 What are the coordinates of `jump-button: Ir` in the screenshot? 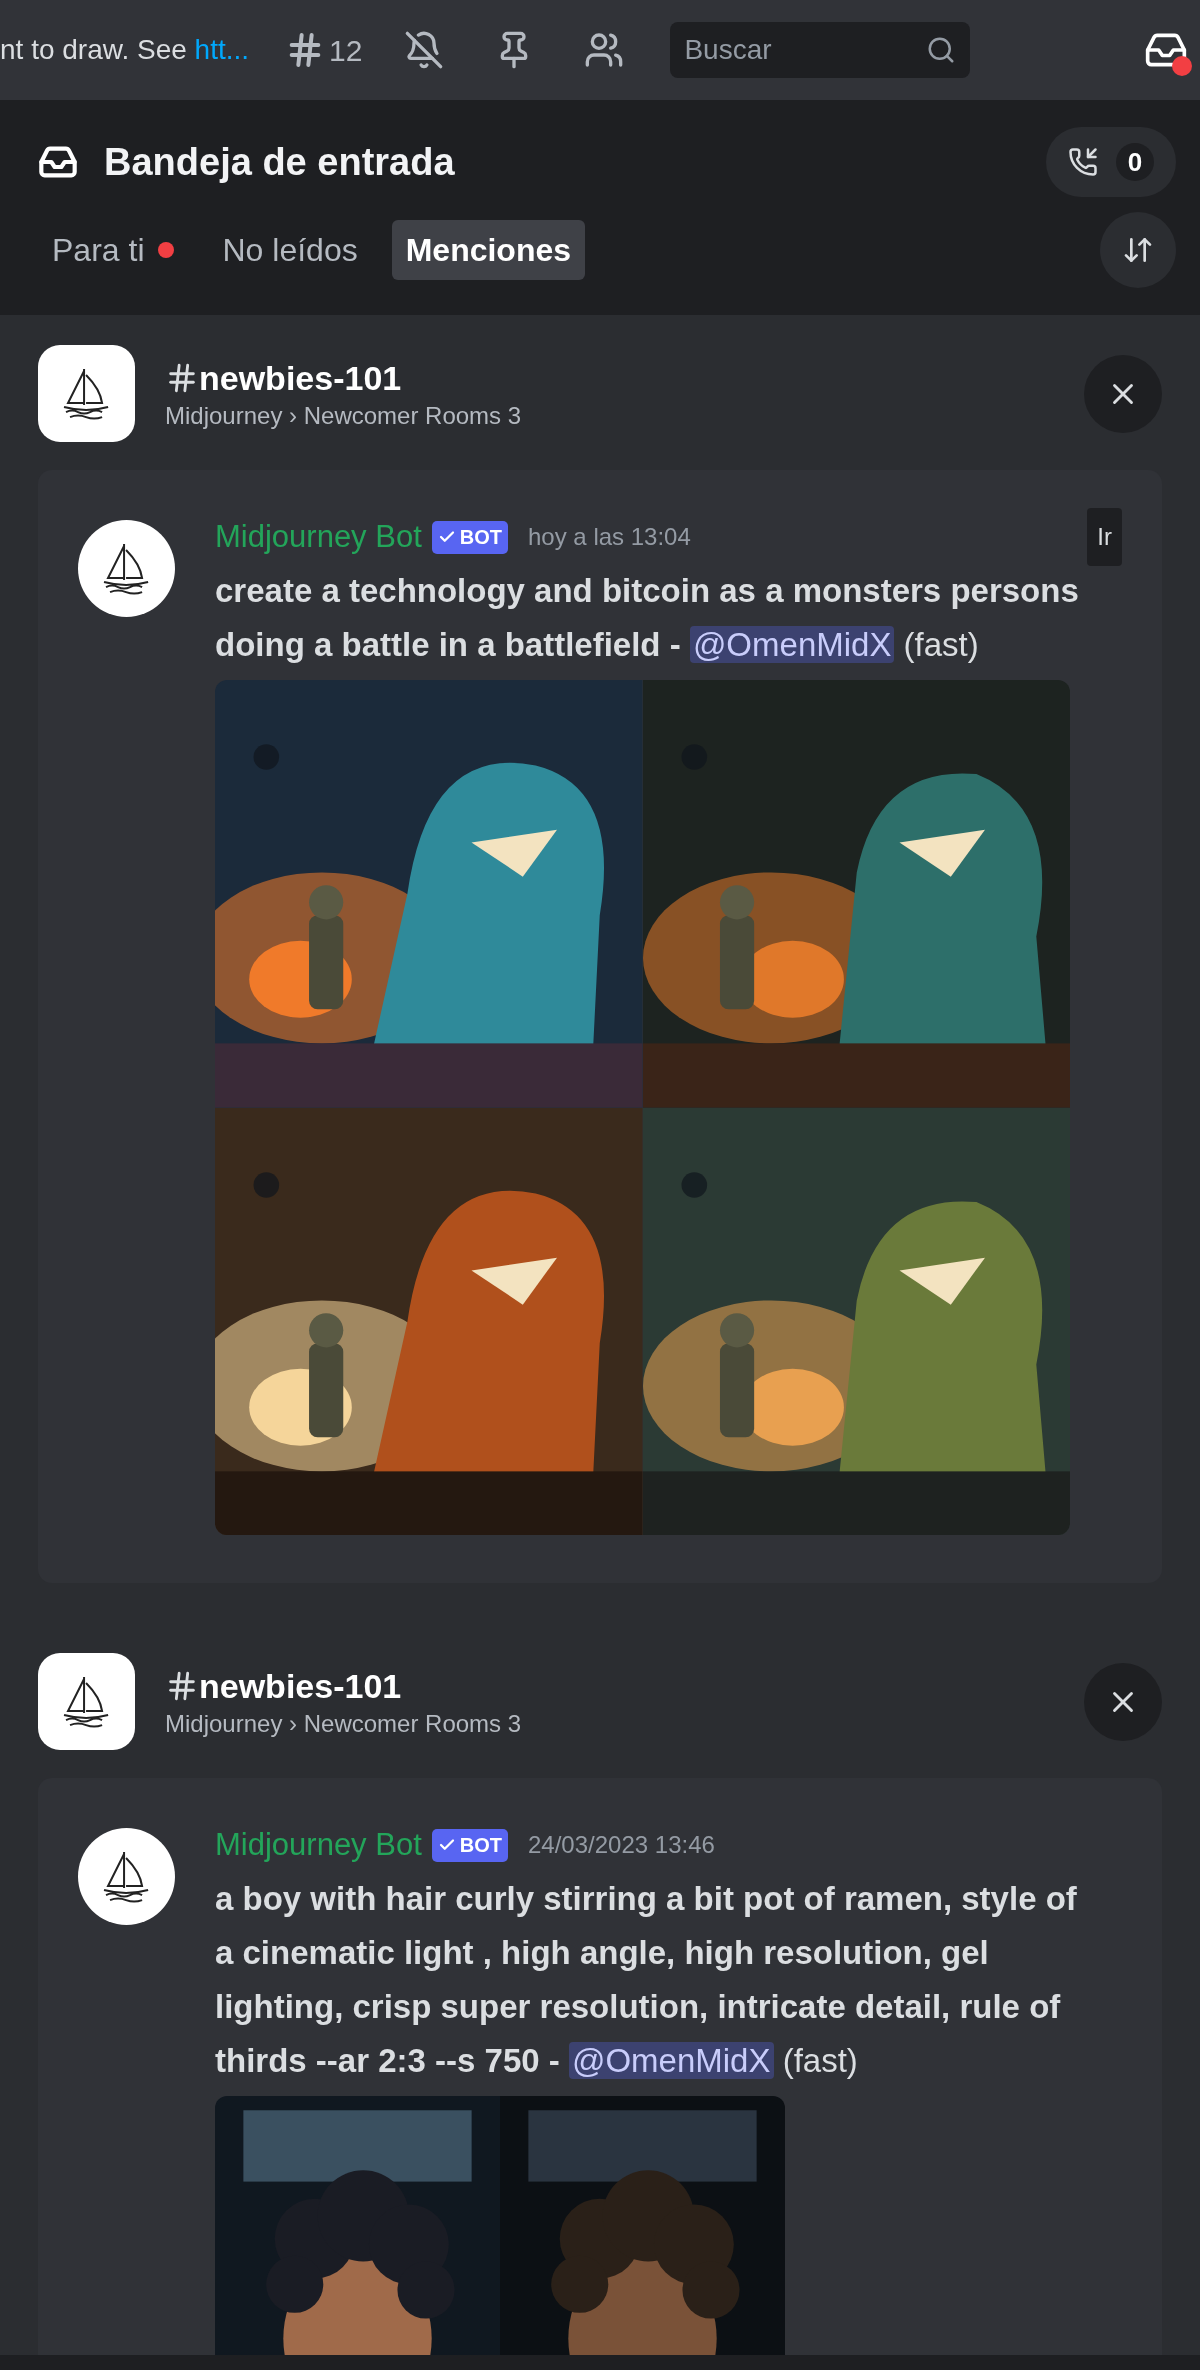 It's located at (1104, 537).